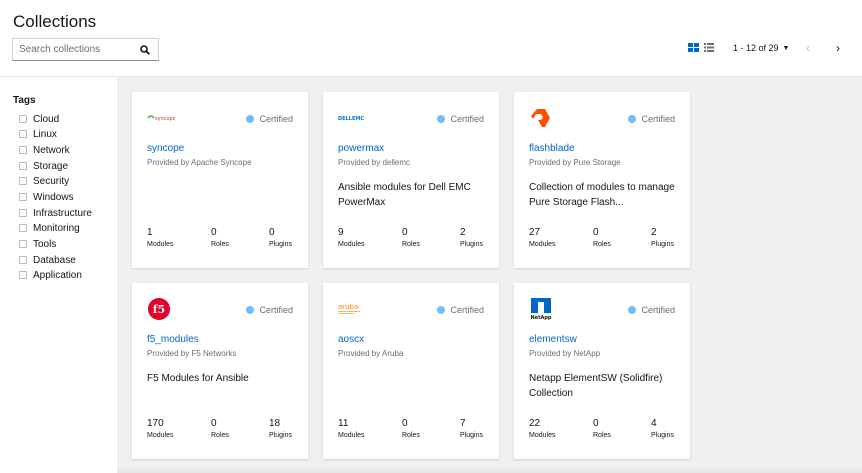 This screenshot has height=473, width=862. Describe the element at coordinates (51, 166) in the screenshot. I see `tag-label: Storage` at that location.